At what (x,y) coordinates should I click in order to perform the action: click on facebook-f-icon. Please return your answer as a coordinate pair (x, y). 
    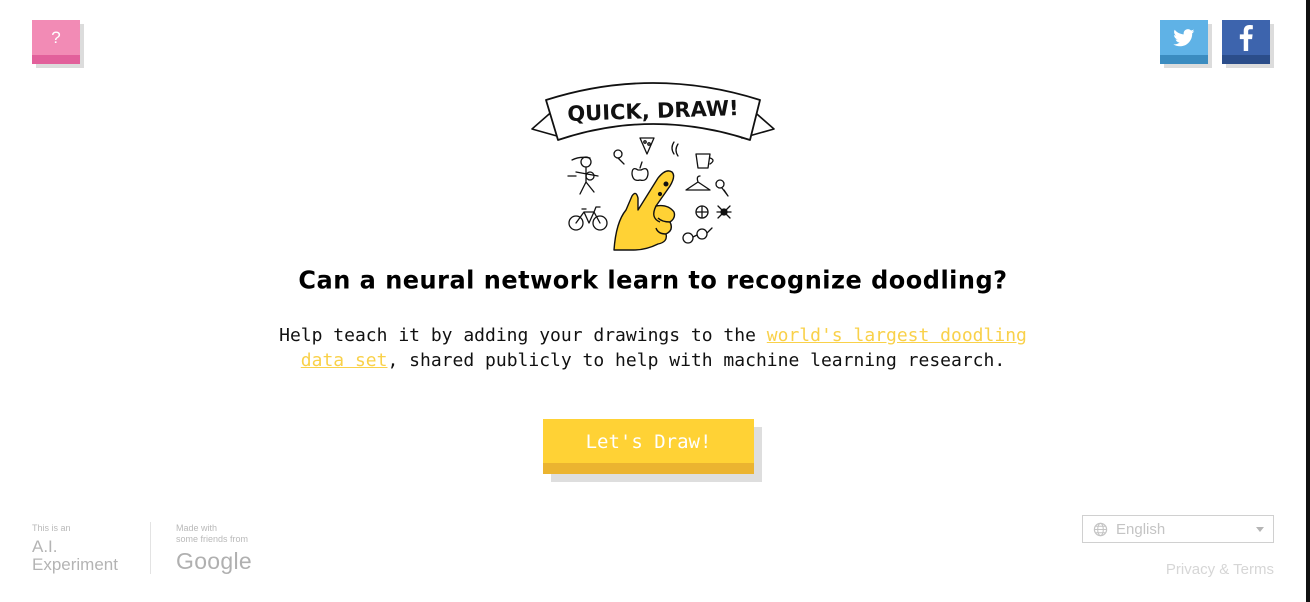
    Looking at the image, I should click on (1246, 38).